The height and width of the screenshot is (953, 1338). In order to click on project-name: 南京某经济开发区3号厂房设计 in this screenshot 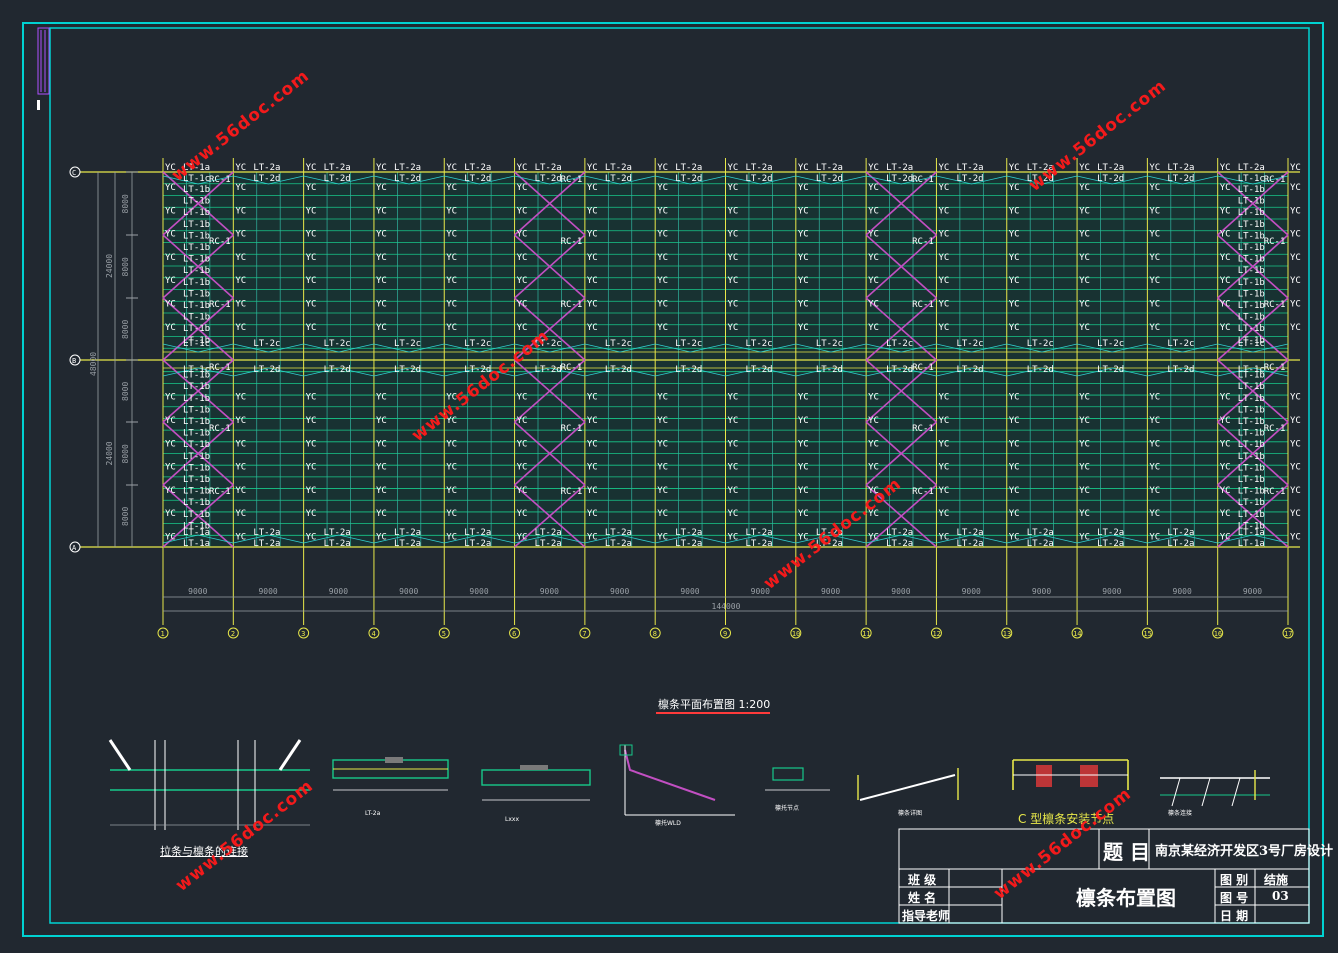, I will do `click(1244, 851)`.